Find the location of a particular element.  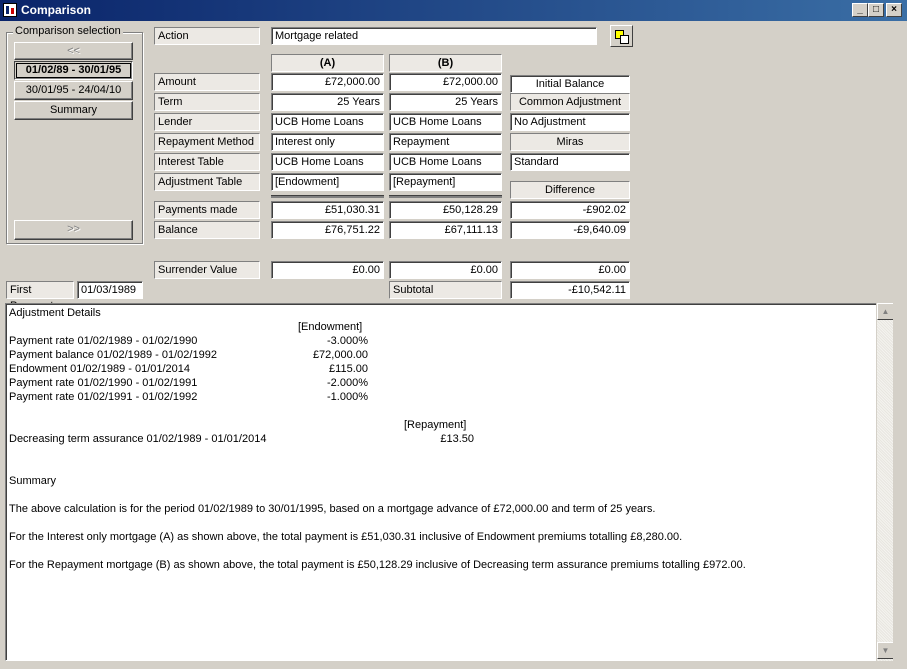

endowment-line-value: -3.000% is located at coordinates (347, 341).